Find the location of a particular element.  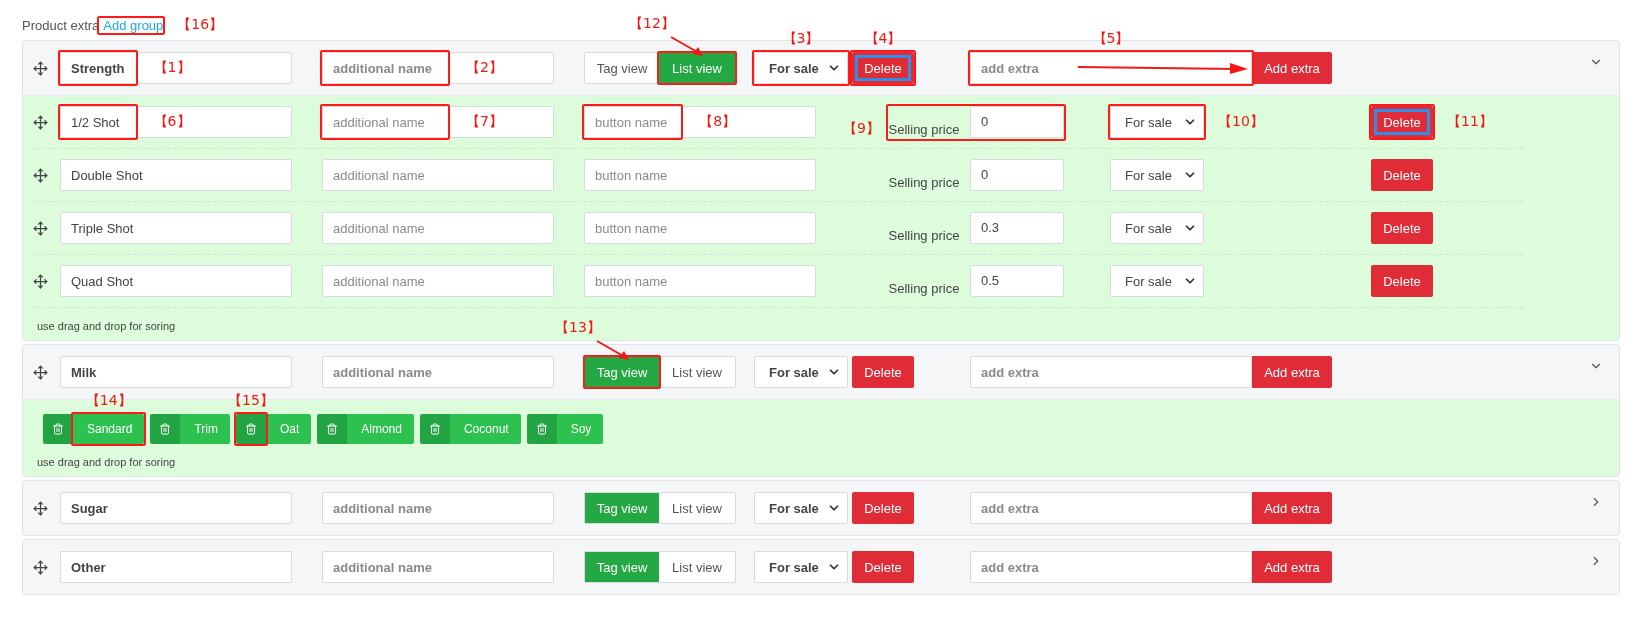

annotation-label: 【11】 is located at coordinates (1470, 122).